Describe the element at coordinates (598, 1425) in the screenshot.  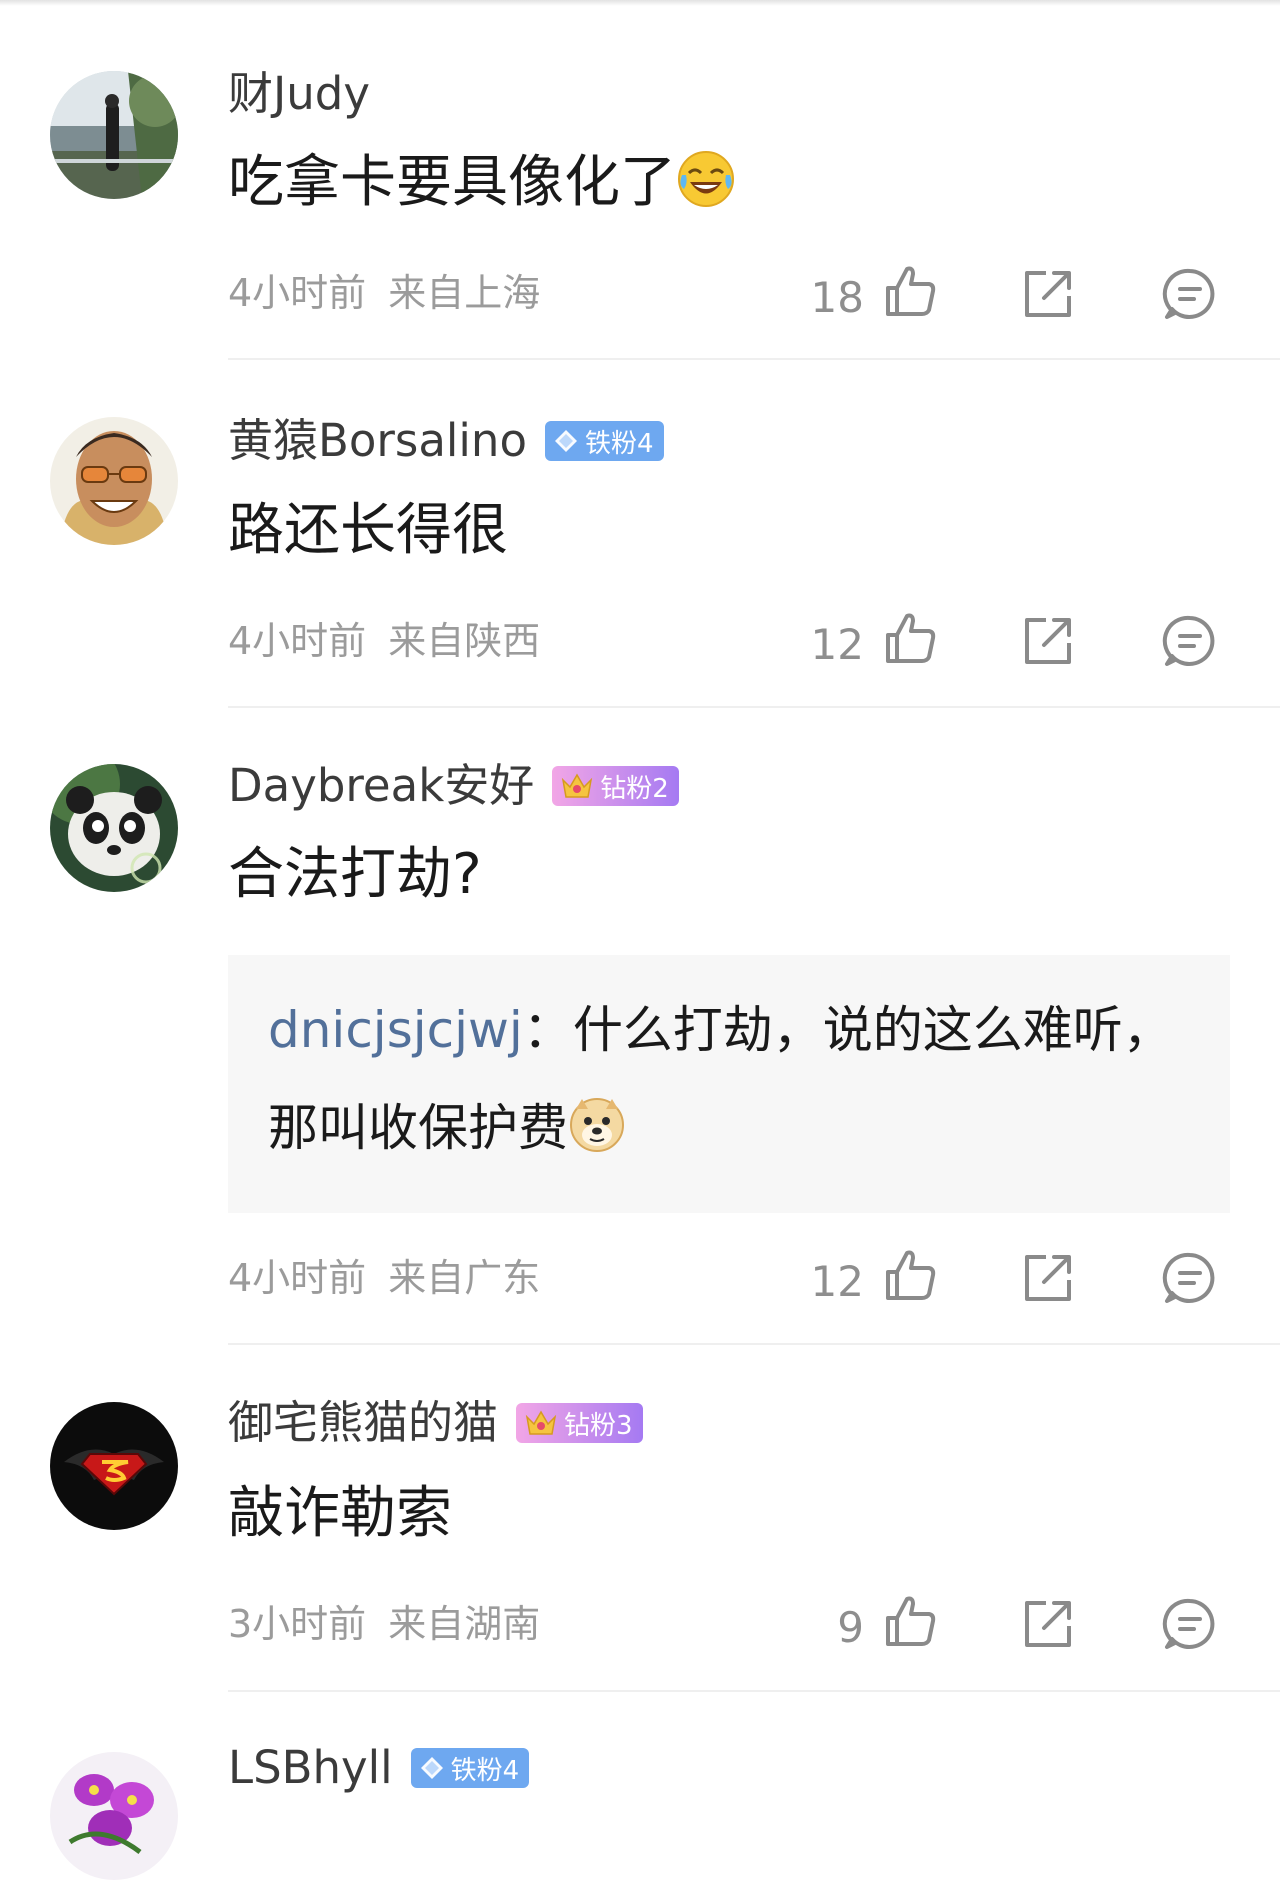
I see `badge-label: 钻粉3` at that location.